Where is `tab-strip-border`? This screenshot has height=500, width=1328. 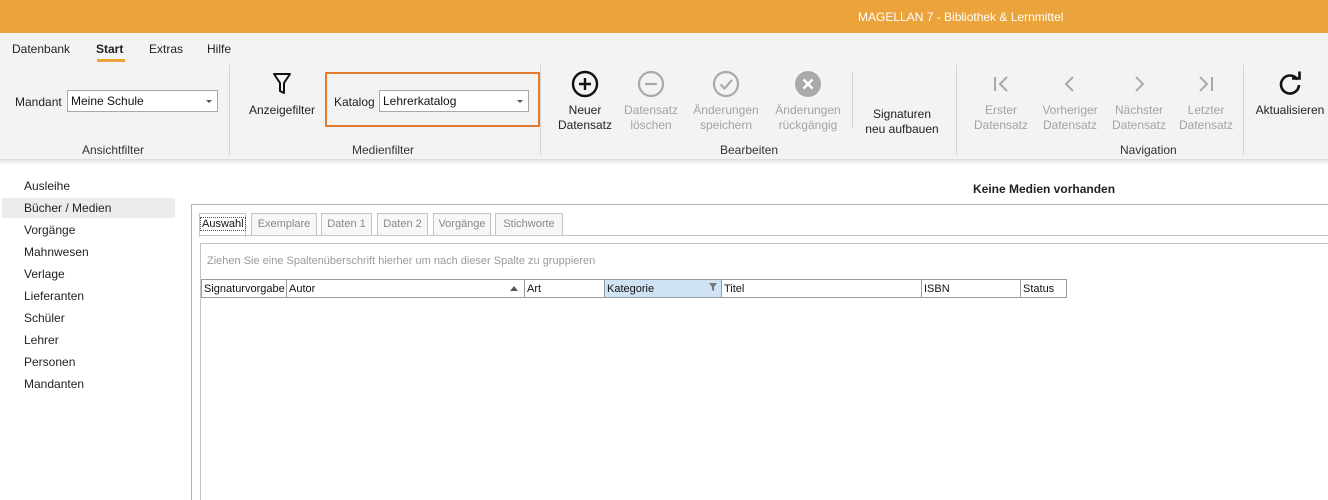 tab-strip-border is located at coordinates (763, 235).